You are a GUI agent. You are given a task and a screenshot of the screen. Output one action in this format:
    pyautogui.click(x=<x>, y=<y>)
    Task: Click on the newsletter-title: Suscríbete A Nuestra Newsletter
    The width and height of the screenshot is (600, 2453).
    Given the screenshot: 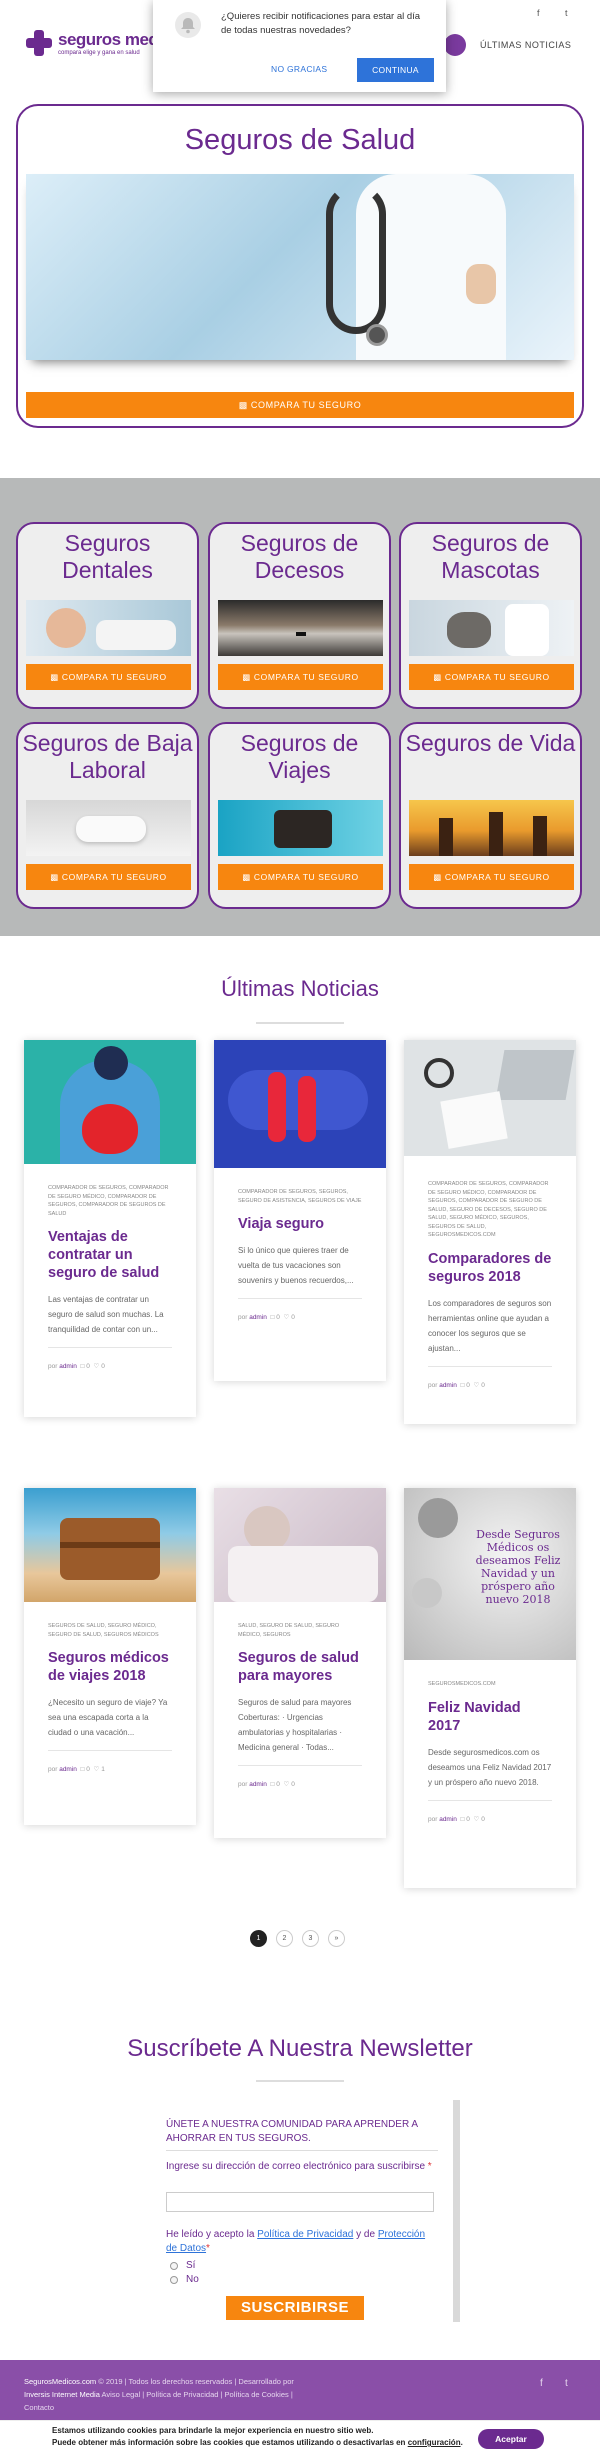 What is the action you would take?
    pyautogui.click(x=300, y=2048)
    